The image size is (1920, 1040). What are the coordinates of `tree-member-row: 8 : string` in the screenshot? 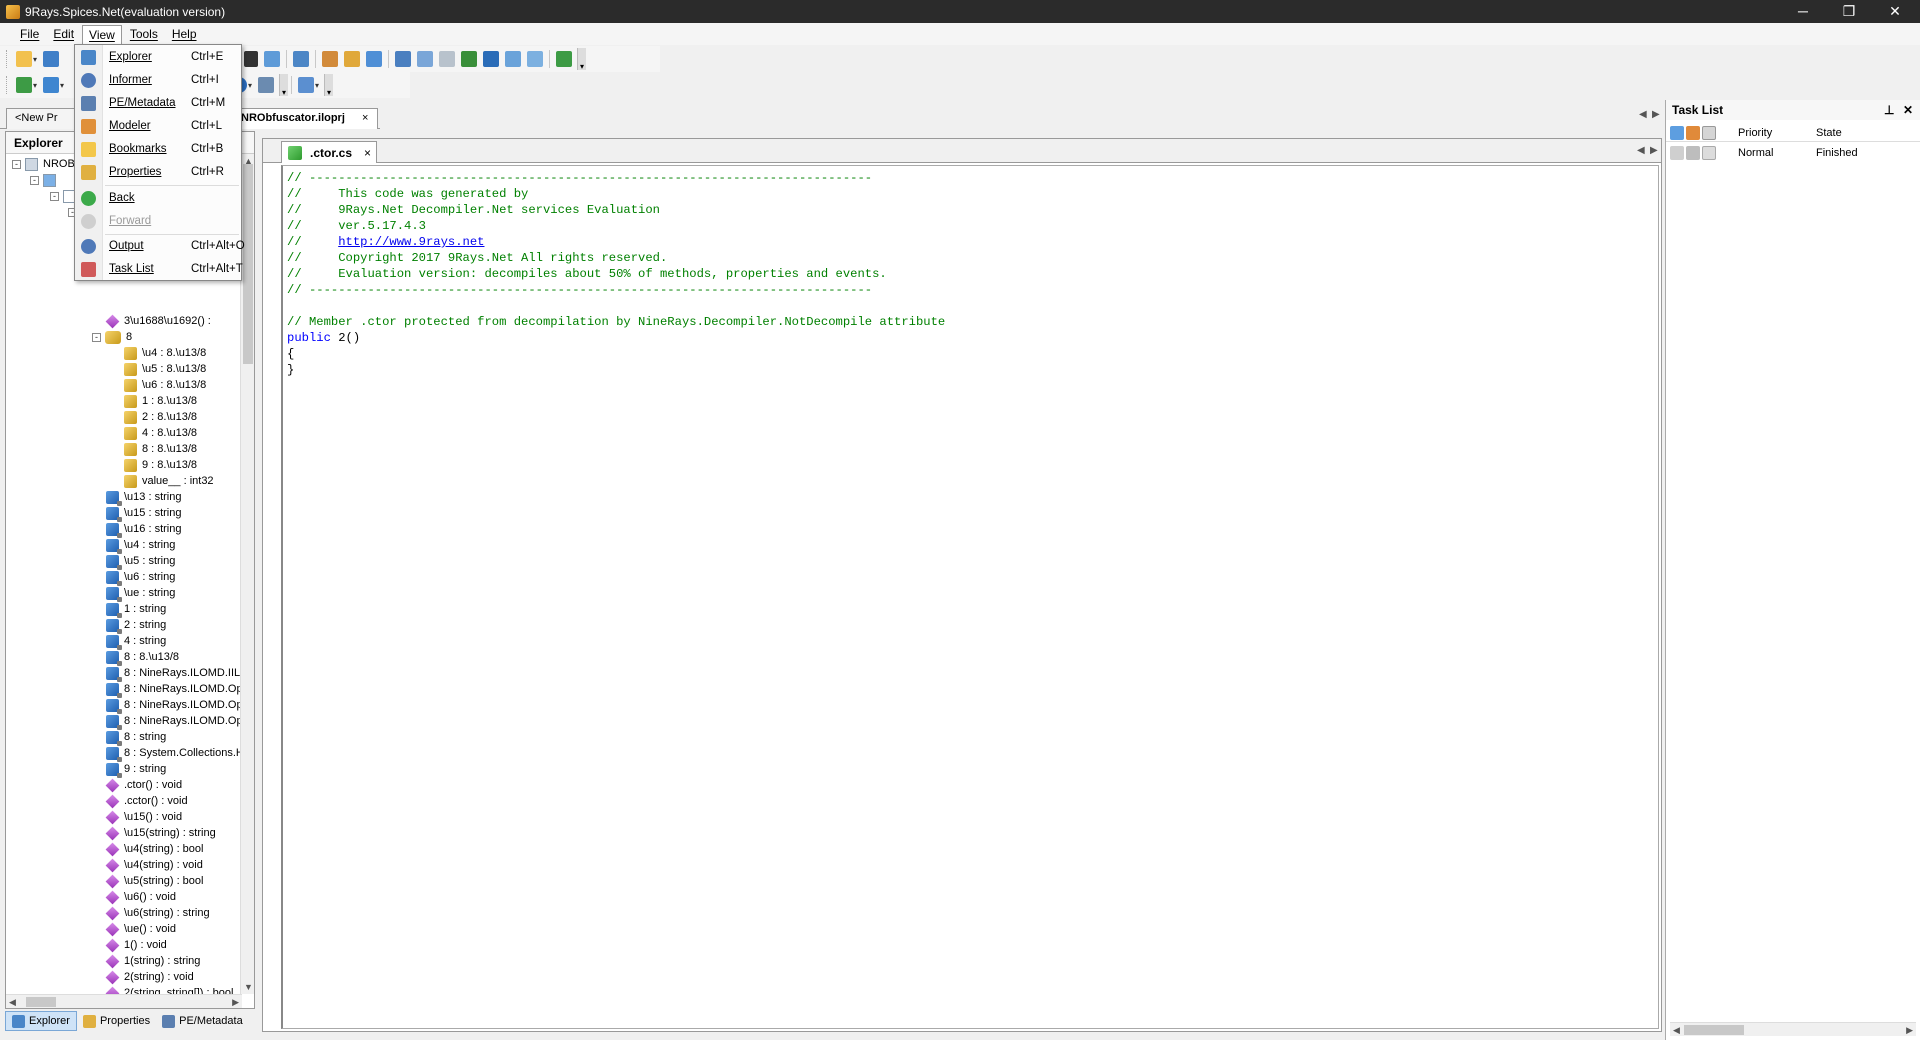 It's located at (136, 737).